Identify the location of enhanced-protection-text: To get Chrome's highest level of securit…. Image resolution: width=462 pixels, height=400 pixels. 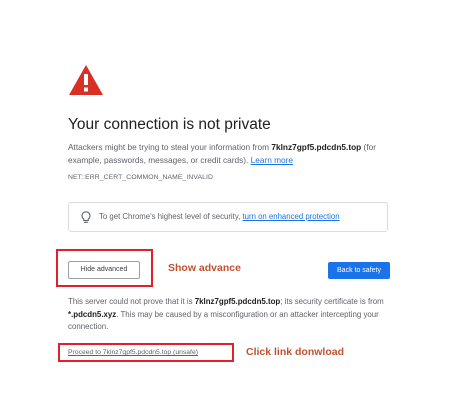
(219, 216).